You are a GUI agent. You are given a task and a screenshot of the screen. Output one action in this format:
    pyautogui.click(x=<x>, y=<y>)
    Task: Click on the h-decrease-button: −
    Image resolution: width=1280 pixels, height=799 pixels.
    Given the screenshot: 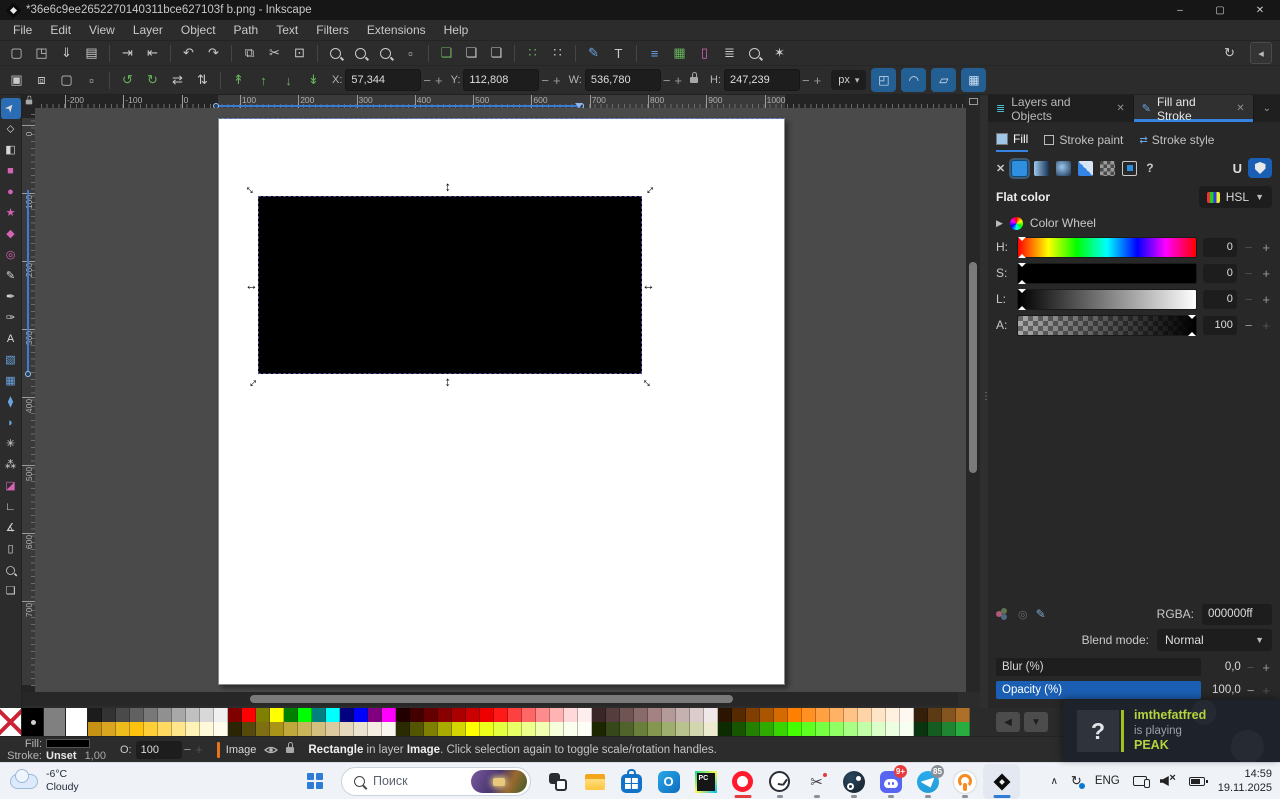 What is the action you would take?
    pyautogui.click(x=806, y=80)
    